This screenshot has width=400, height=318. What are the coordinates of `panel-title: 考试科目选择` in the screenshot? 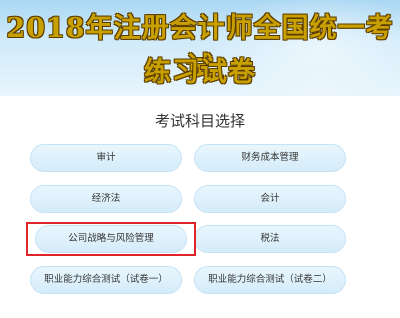 It's located at (199, 121).